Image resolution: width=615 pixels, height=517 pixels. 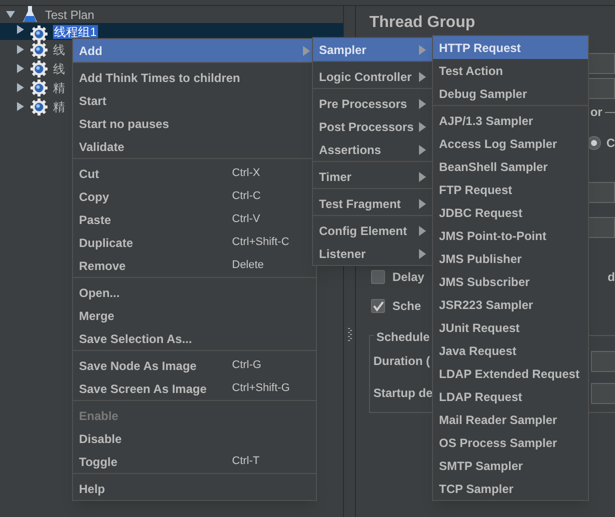 I want to click on shortcut-label: Ctrl-V, so click(x=247, y=220).